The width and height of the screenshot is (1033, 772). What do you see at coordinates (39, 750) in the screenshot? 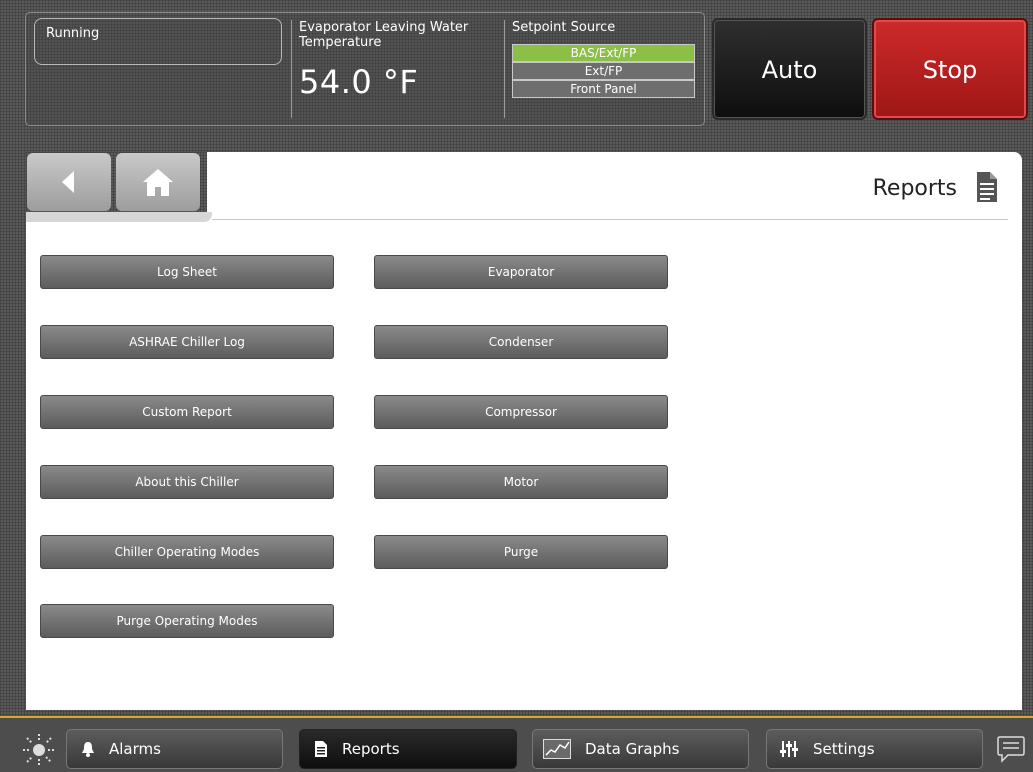
I see `brightness-icon` at bounding box center [39, 750].